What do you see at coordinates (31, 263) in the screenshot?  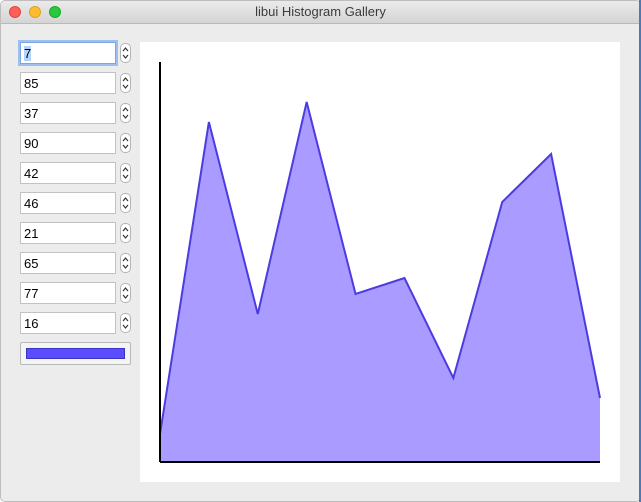 I see `value-text: 65` at bounding box center [31, 263].